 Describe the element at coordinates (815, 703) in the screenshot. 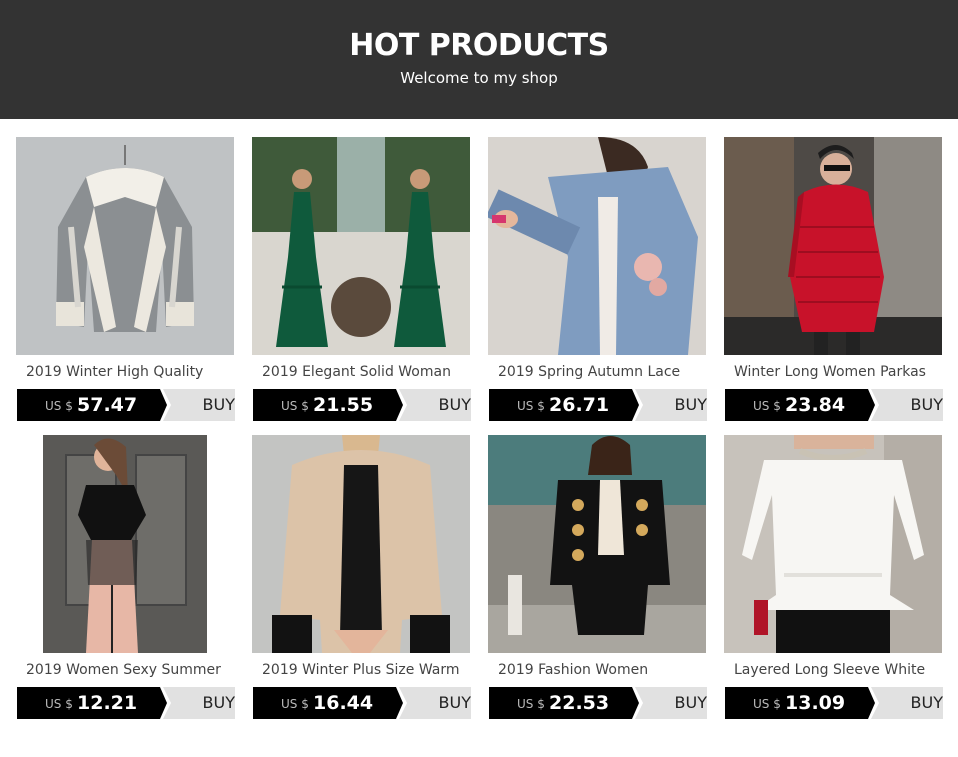

I see `price-value: 13.09` at that location.